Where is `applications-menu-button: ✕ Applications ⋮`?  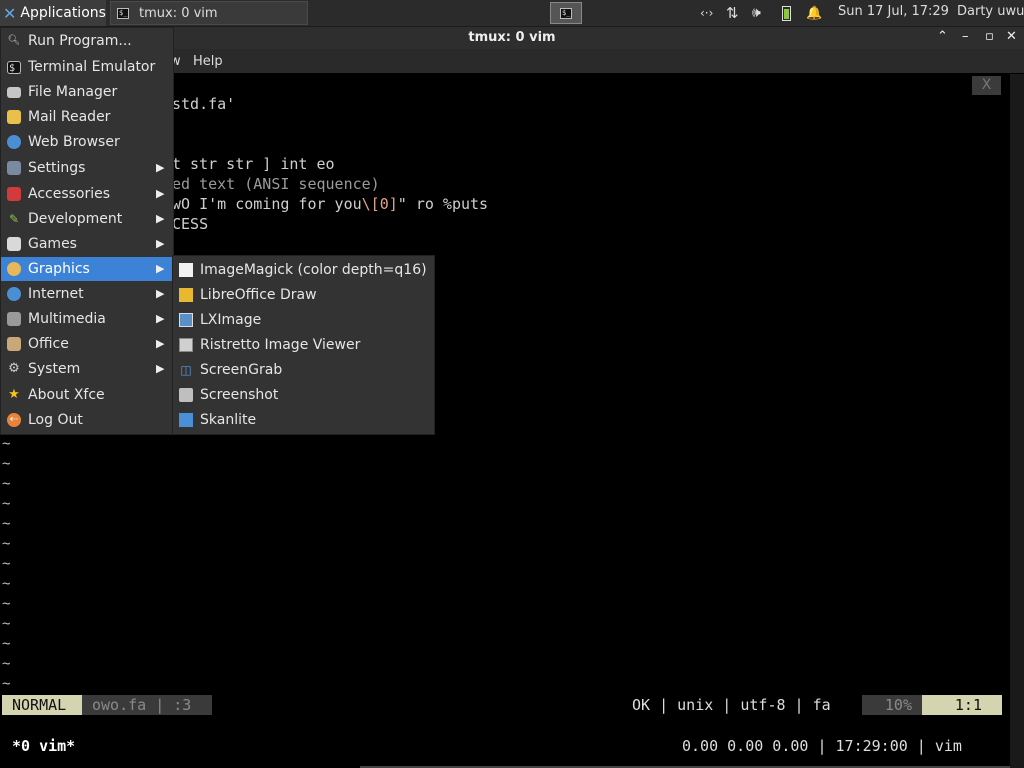
applications-menu-button: ✕ Applications ⋮ is located at coordinates (60, 13).